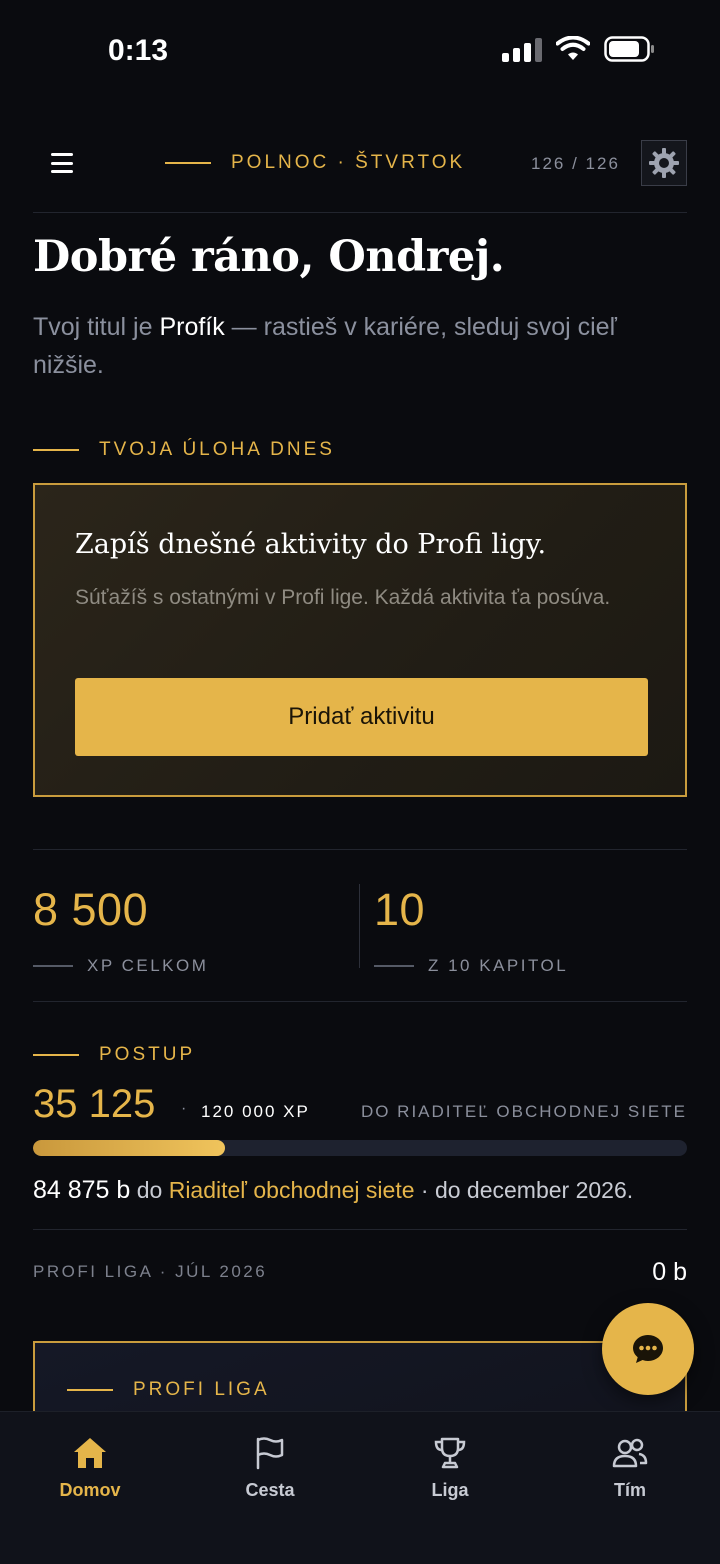  I want to click on stat-value: 8 500, so click(91, 909).